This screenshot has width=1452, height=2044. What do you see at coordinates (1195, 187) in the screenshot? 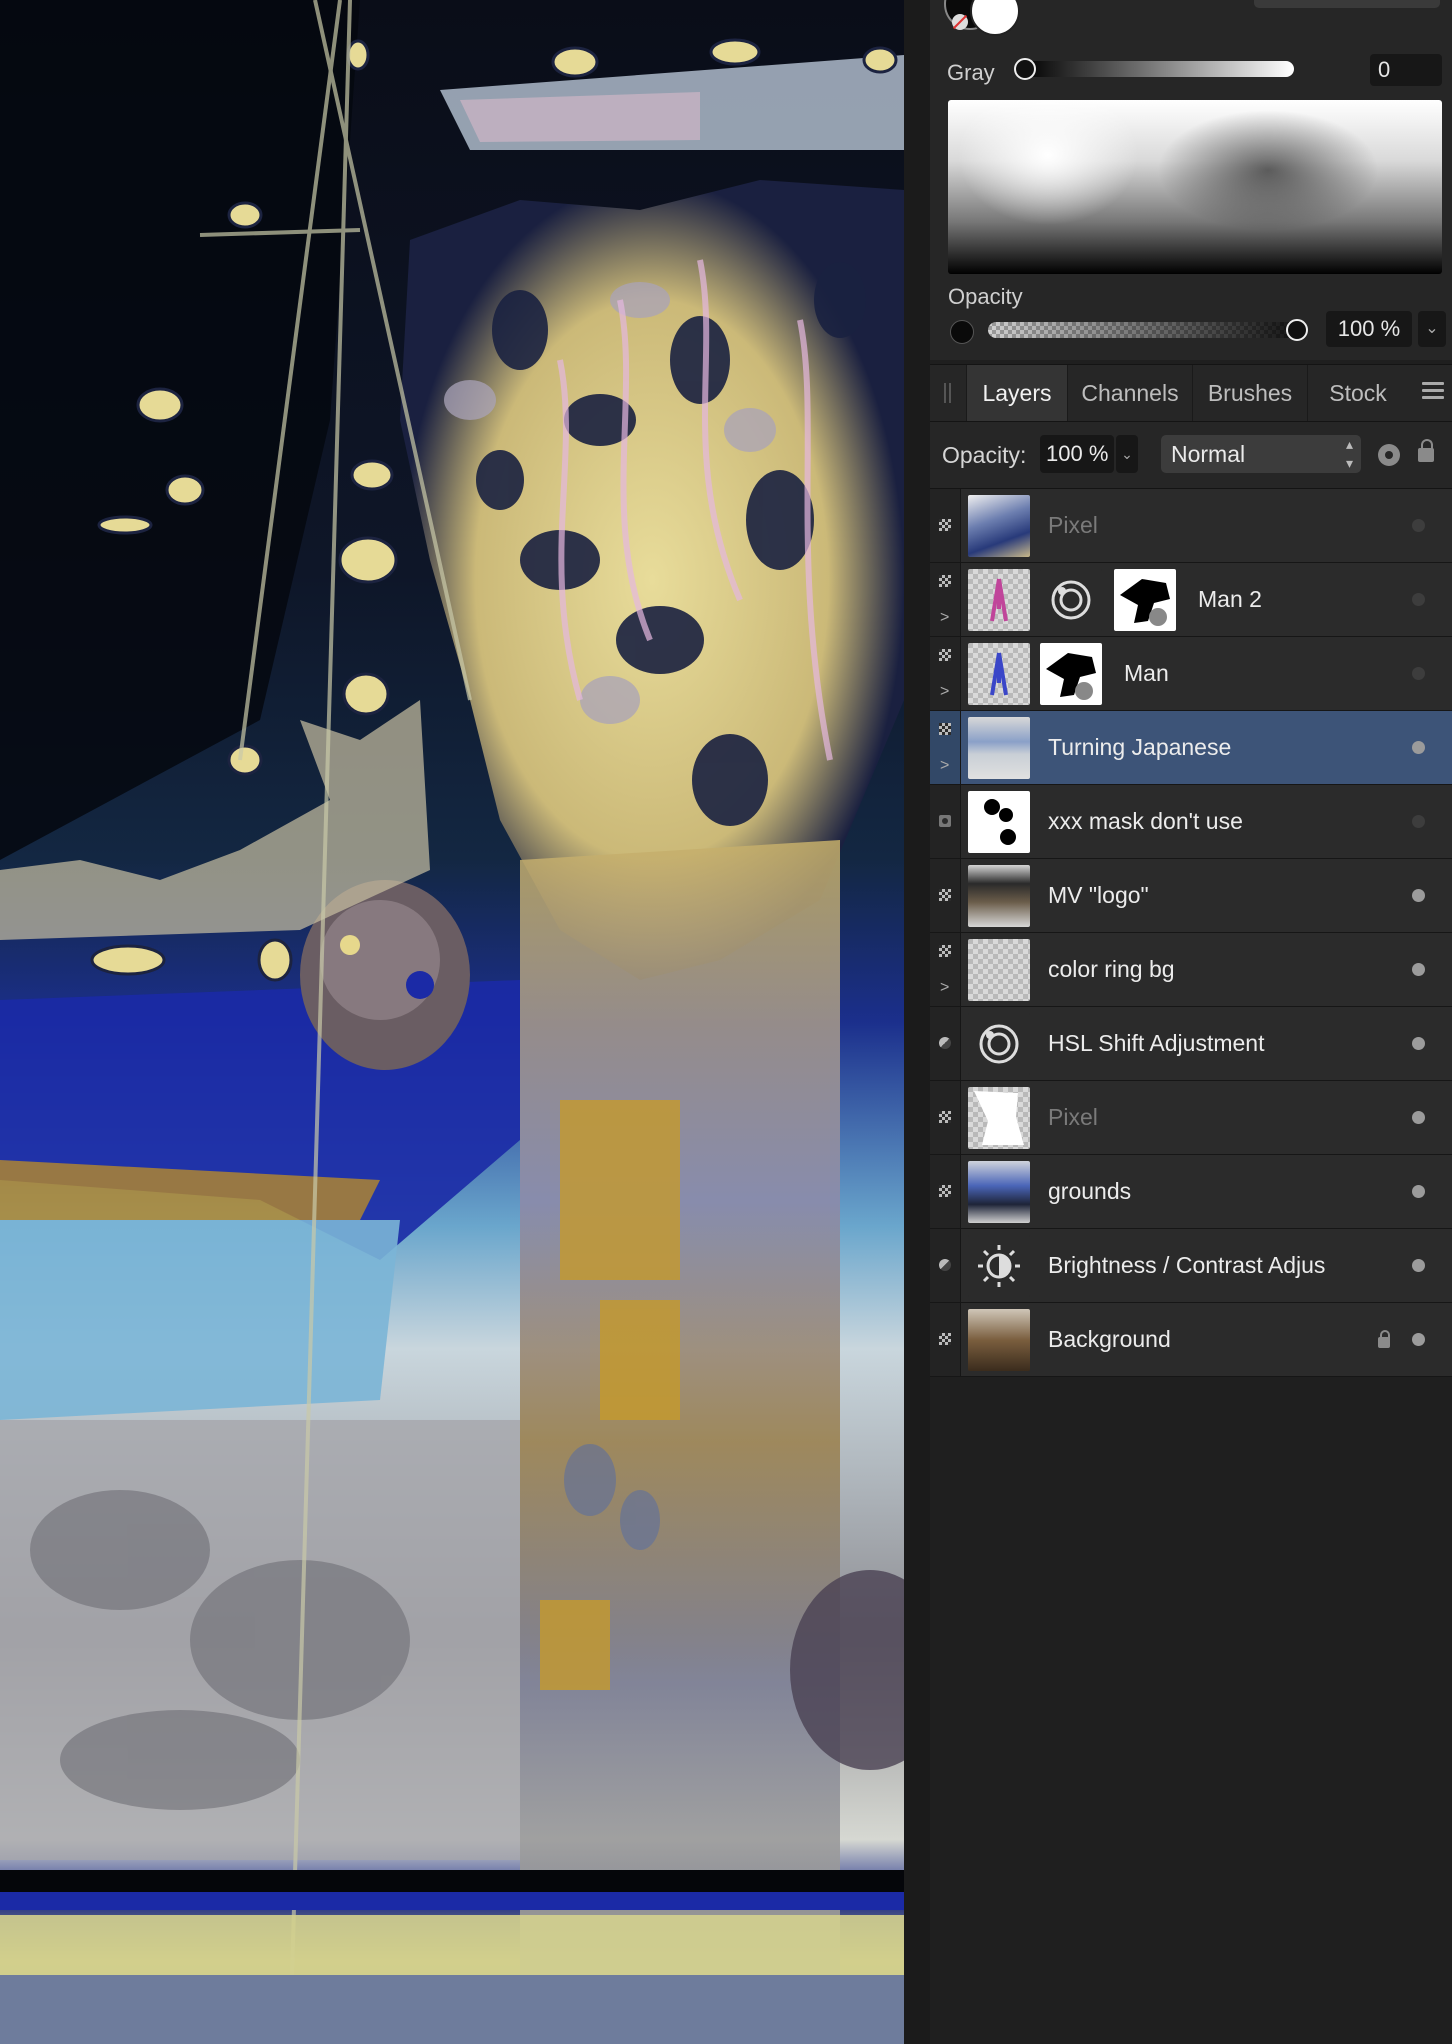
I see `gray-picker-box` at bounding box center [1195, 187].